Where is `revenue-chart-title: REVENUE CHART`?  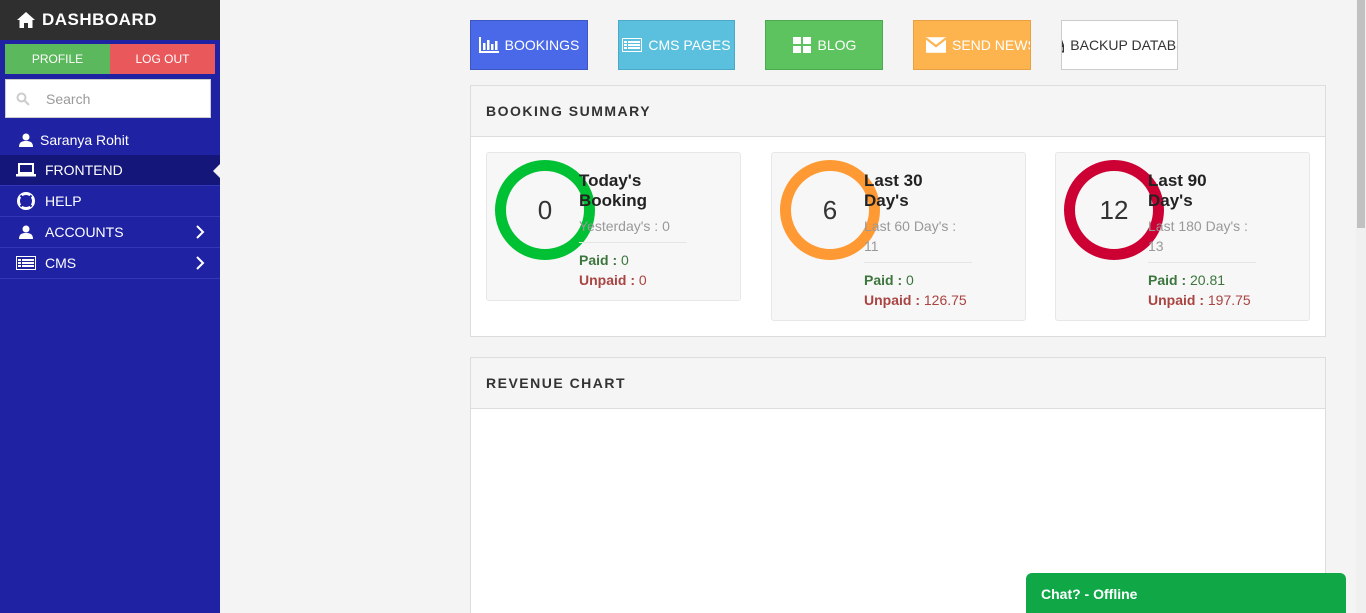
revenue-chart-title: REVENUE CHART is located at coordinates (898, 383).